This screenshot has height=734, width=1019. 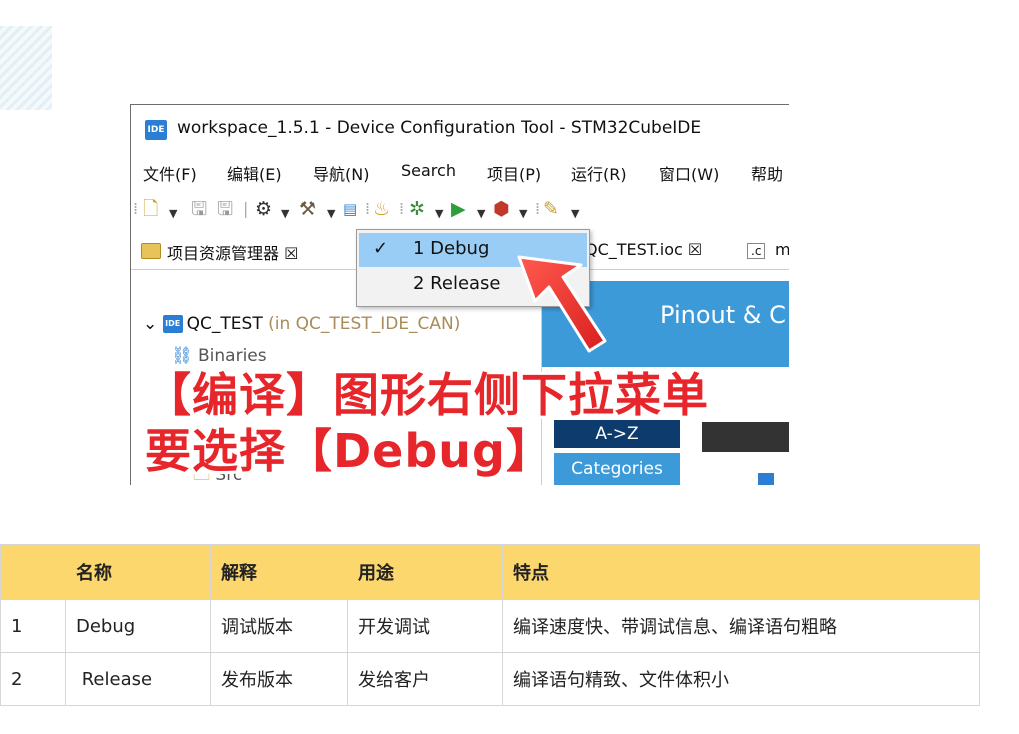 I want to click on header-name: 名称, so click(x=138, y=572).